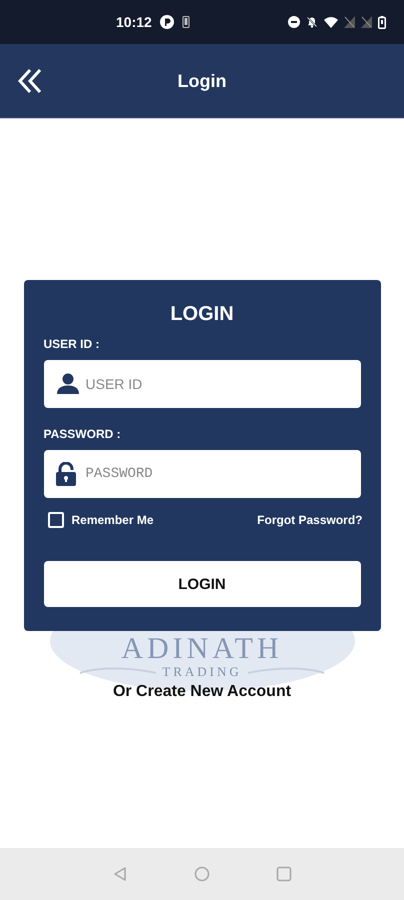  I want to click on recents-nav-button, so click(284, 874).